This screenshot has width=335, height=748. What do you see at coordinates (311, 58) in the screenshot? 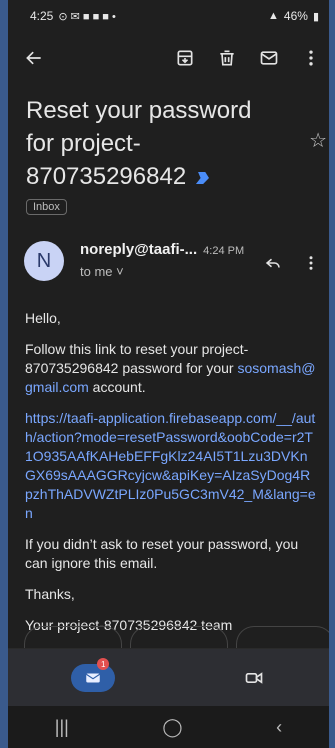
I see `more-options-icon` at bounding box center [311, 58].